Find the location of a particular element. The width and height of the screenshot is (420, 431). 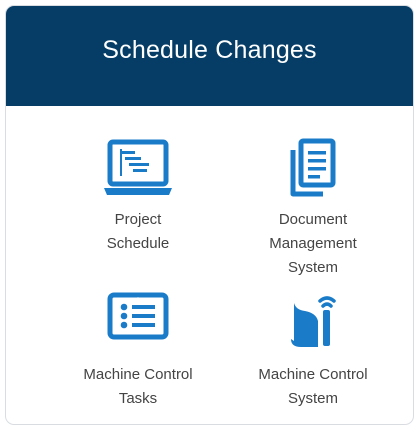

task-list-tablet-icon is located at coordinates (138, 316).